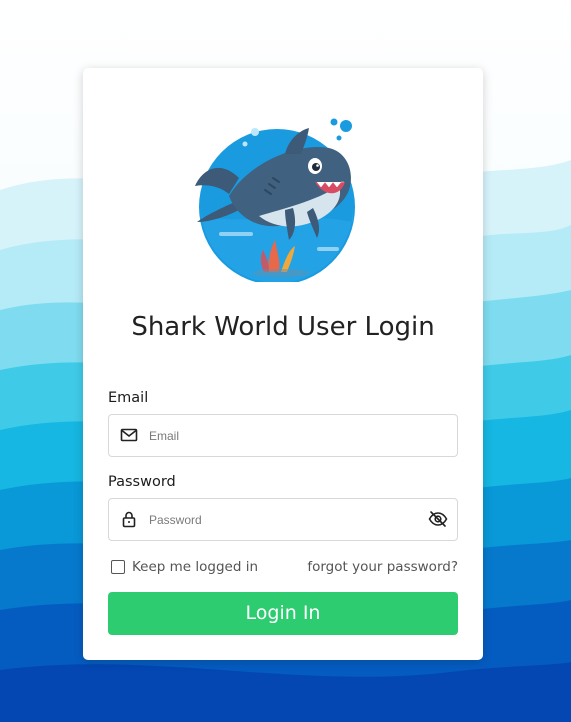  What do you see at coordinates (128, 398) in the screenshot?
I see `email-label: Email` at bounding box center [128, 398].